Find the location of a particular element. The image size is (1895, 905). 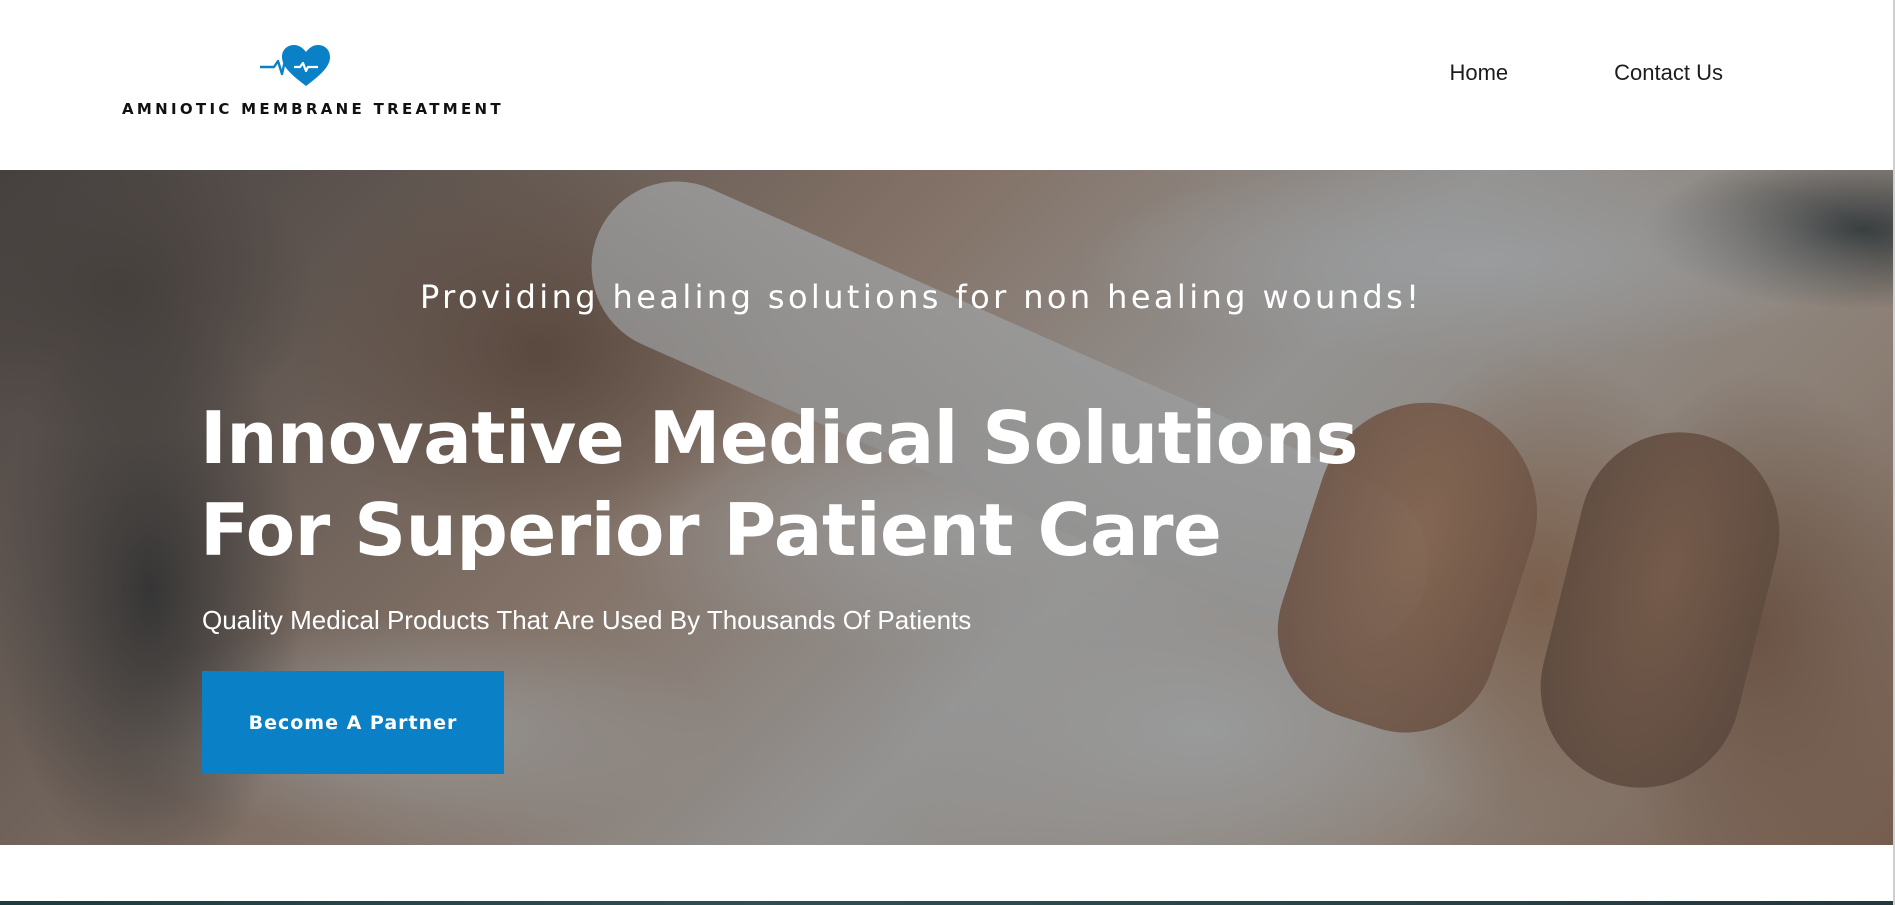

logo-wordmark: AMNIOTIC MEMBRANE TREATMENT is located at coordinates (313, 109).